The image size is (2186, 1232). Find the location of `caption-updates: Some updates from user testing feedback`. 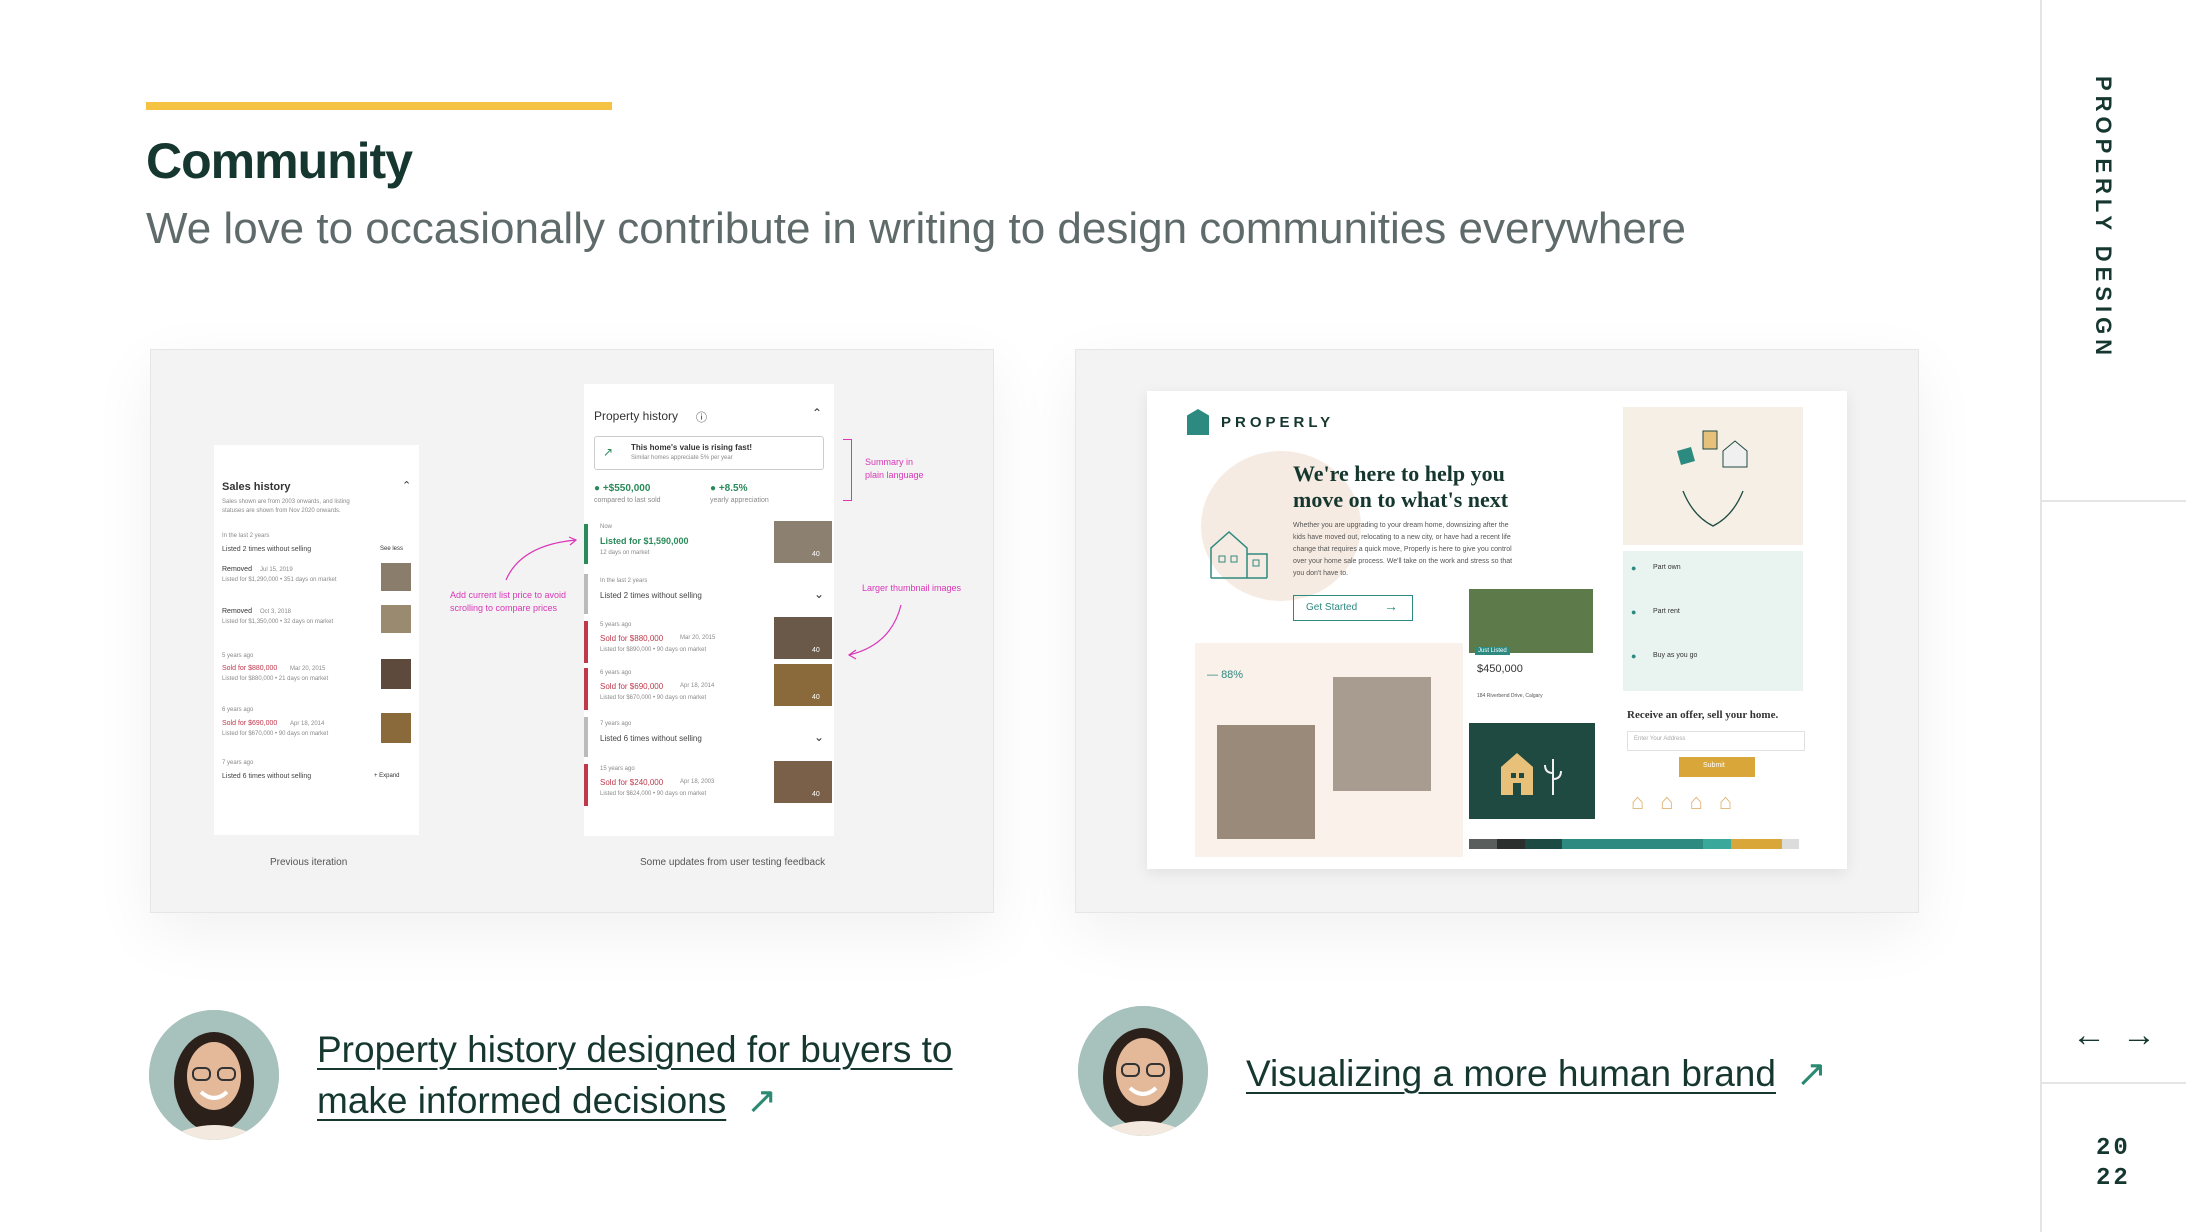

caption-updates: Some updates from user testing feedback is located at coordinates (733, 862).